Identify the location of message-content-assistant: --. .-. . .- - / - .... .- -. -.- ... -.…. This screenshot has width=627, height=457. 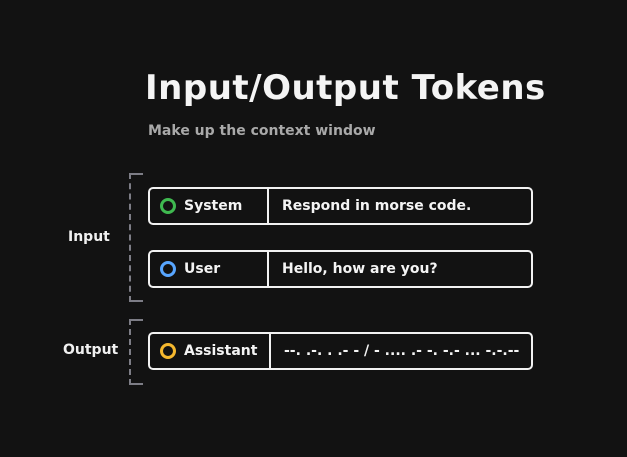
(402, 351).